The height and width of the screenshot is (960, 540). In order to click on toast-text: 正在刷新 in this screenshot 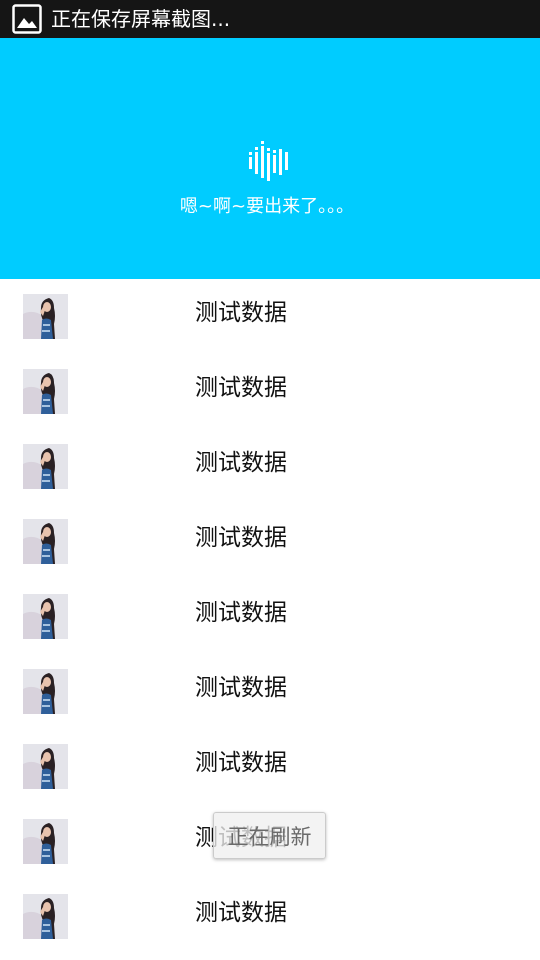, I will do `click(269, 836)`.